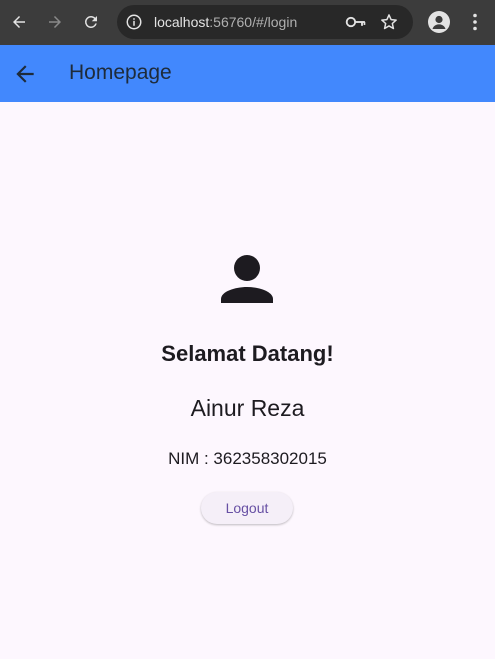 The width and height of the screenshot is (495, 659). I want to click on profile-icon, so click(439, 22).